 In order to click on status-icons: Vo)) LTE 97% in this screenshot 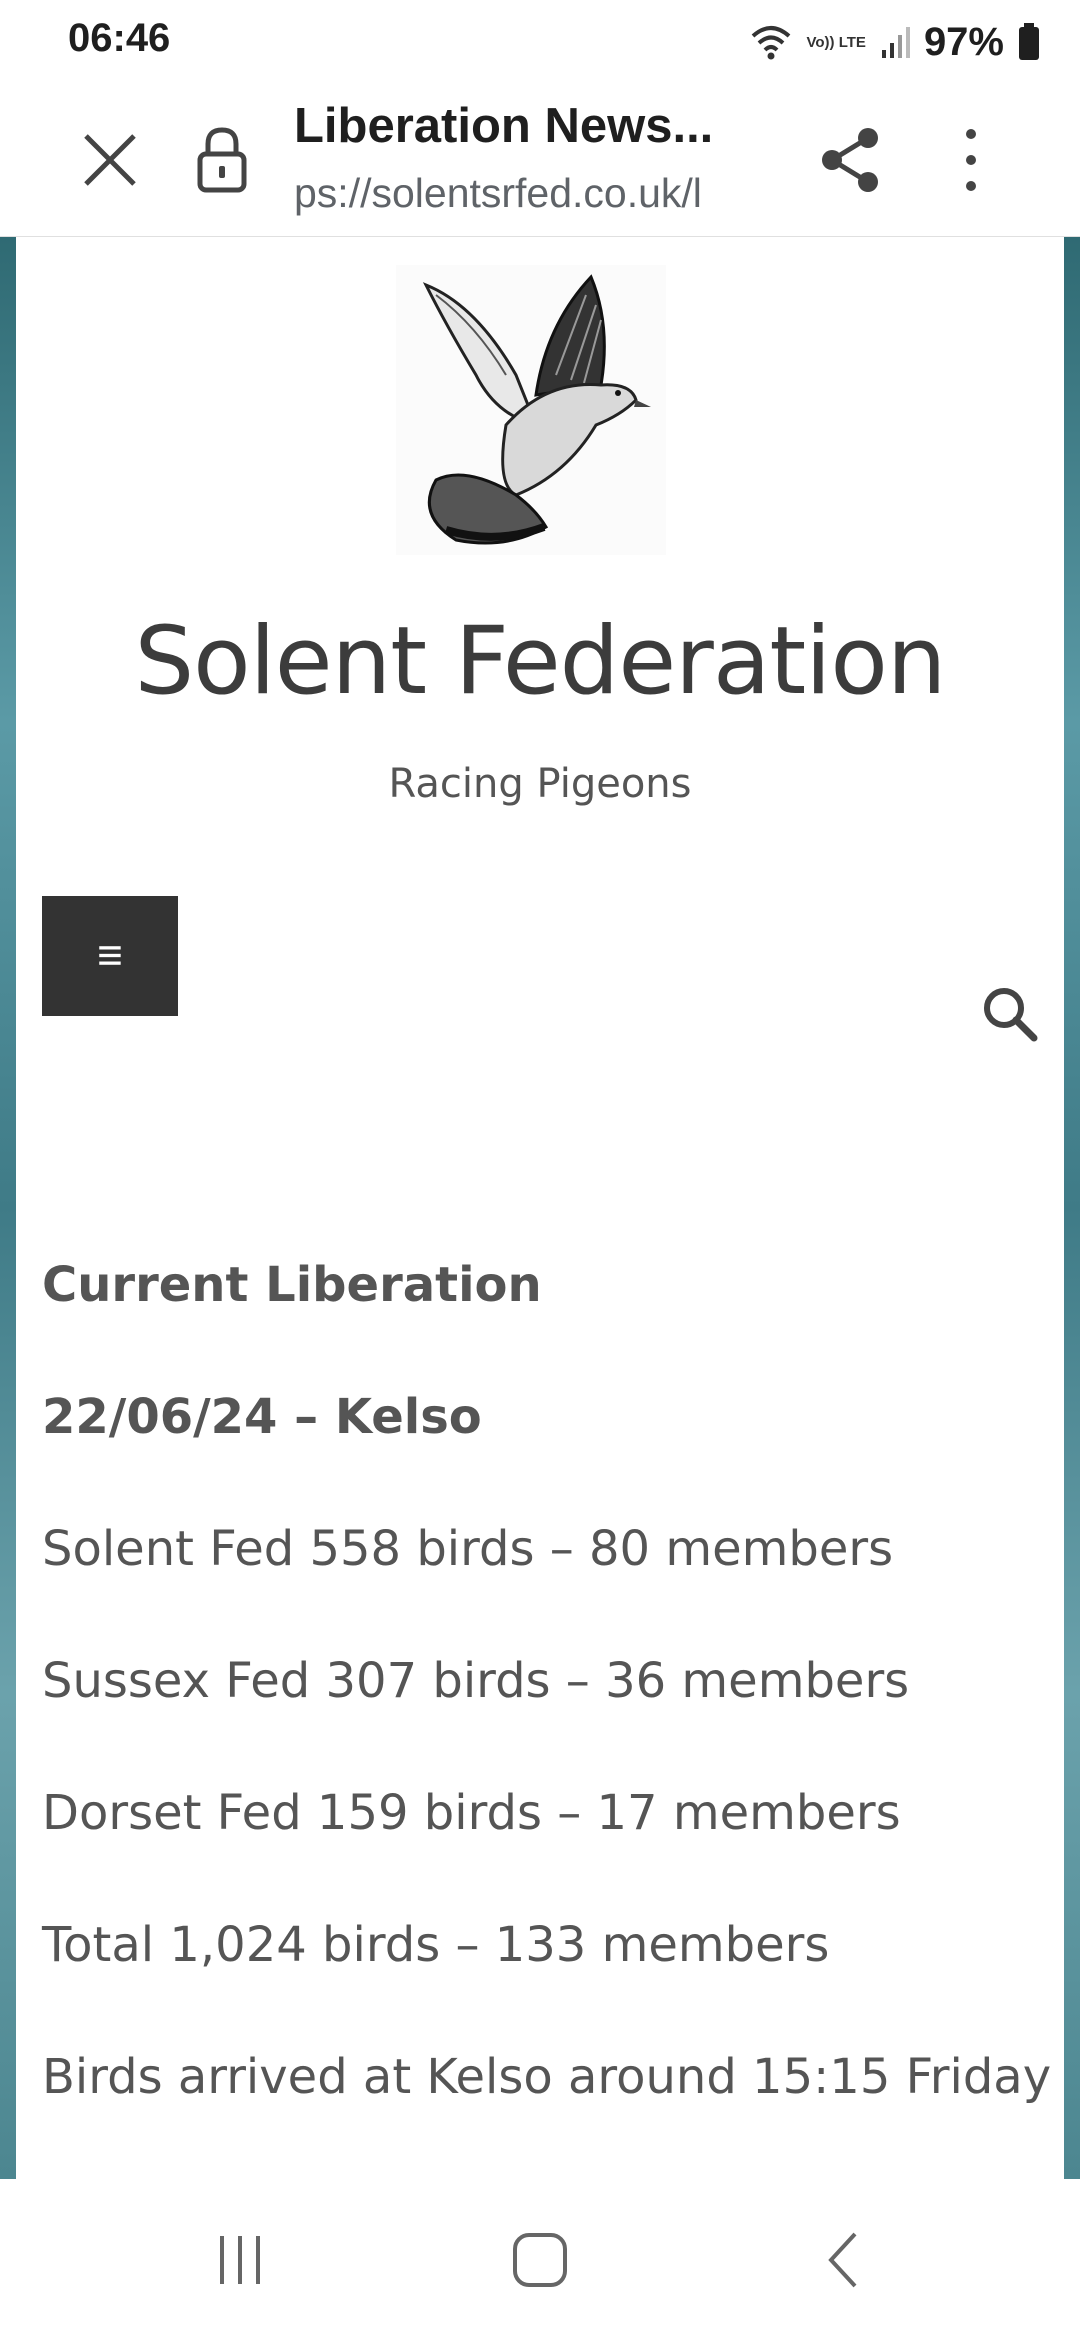, I will do `click(895, 42)`.